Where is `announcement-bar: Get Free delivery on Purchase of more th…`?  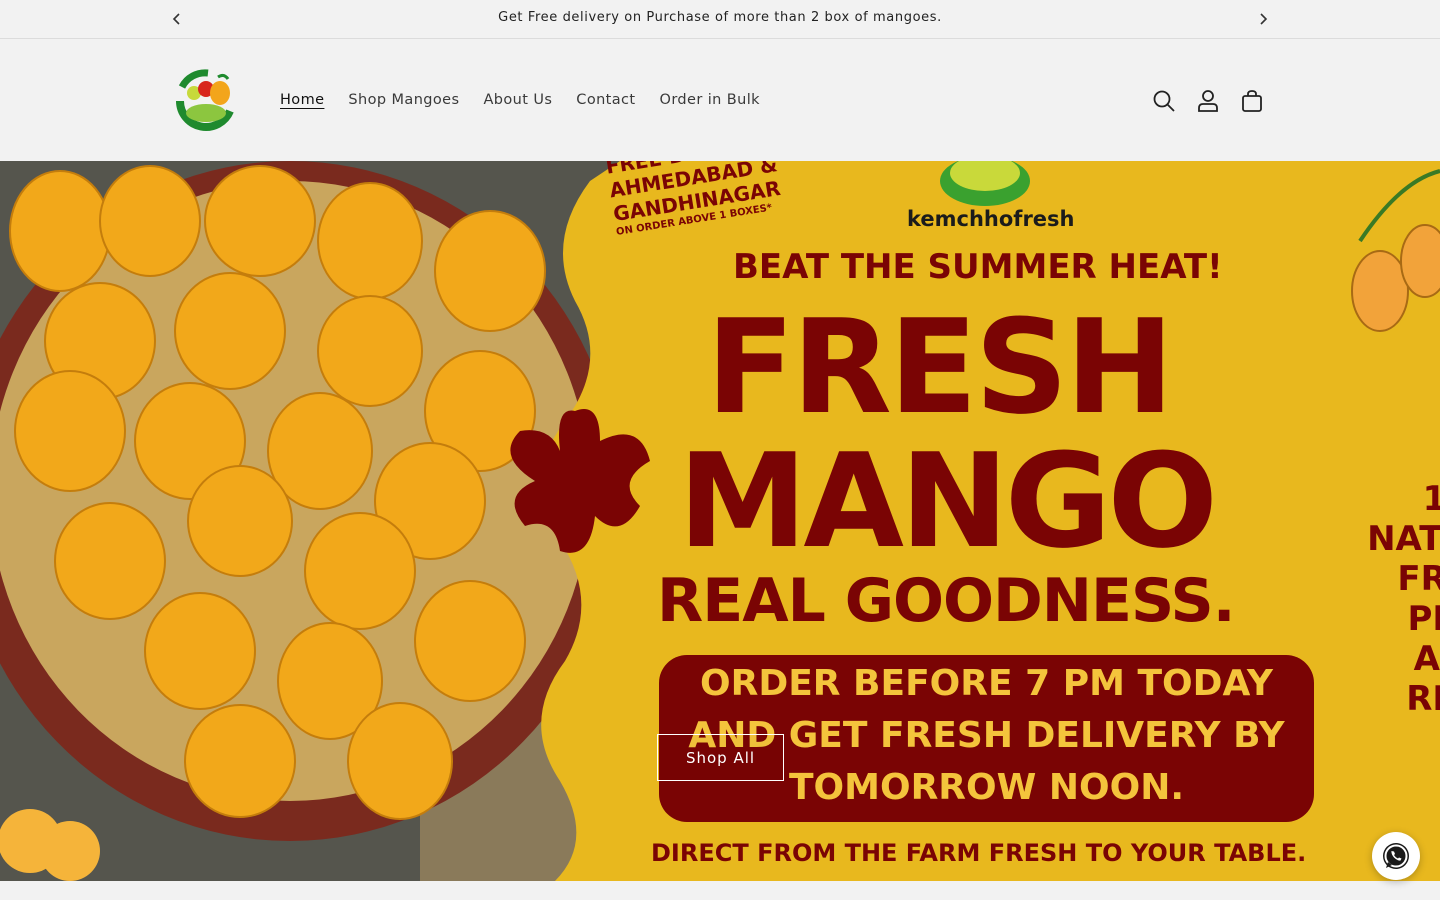 announcement-bar: Get Free delivery on Purchase of more th… is located at coordinates (720, 19).